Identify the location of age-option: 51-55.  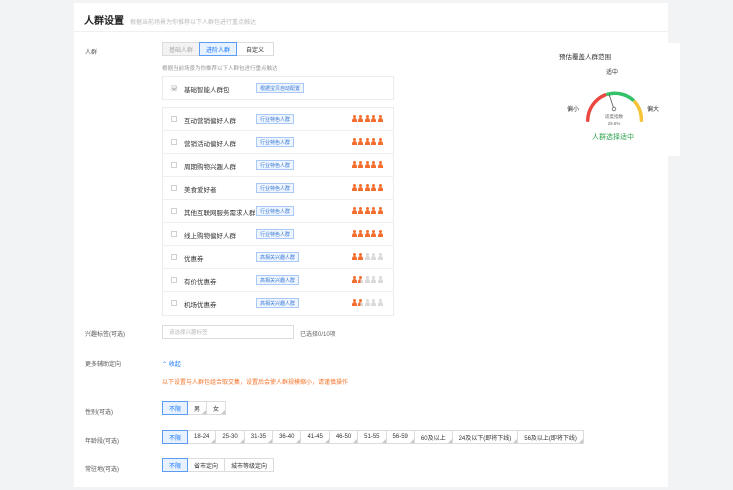
(372, 437).